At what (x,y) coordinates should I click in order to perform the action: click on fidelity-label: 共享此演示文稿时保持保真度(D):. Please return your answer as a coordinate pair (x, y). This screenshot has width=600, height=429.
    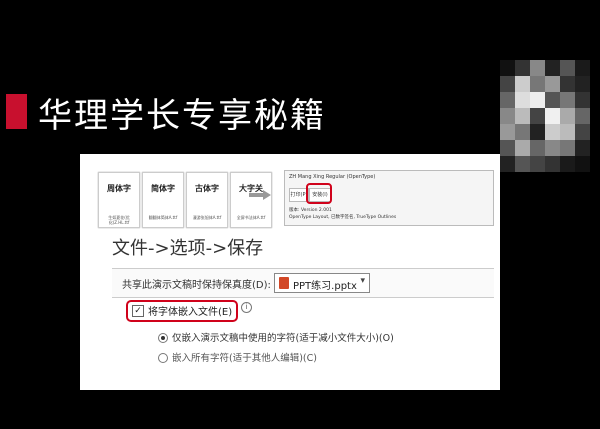
    Looking at the image, I should click on (196, 285).